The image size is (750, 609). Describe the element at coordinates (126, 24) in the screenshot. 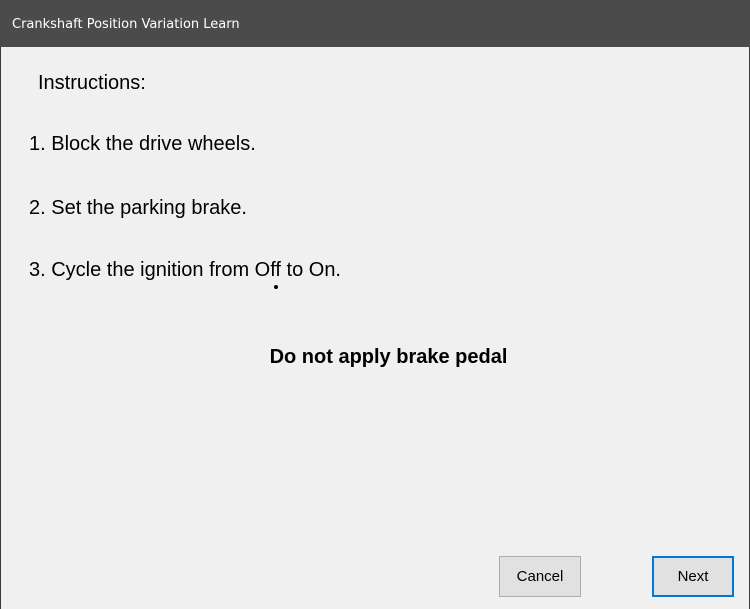

I see `window-title: Crankshaft Position Variation Learn` at that location.